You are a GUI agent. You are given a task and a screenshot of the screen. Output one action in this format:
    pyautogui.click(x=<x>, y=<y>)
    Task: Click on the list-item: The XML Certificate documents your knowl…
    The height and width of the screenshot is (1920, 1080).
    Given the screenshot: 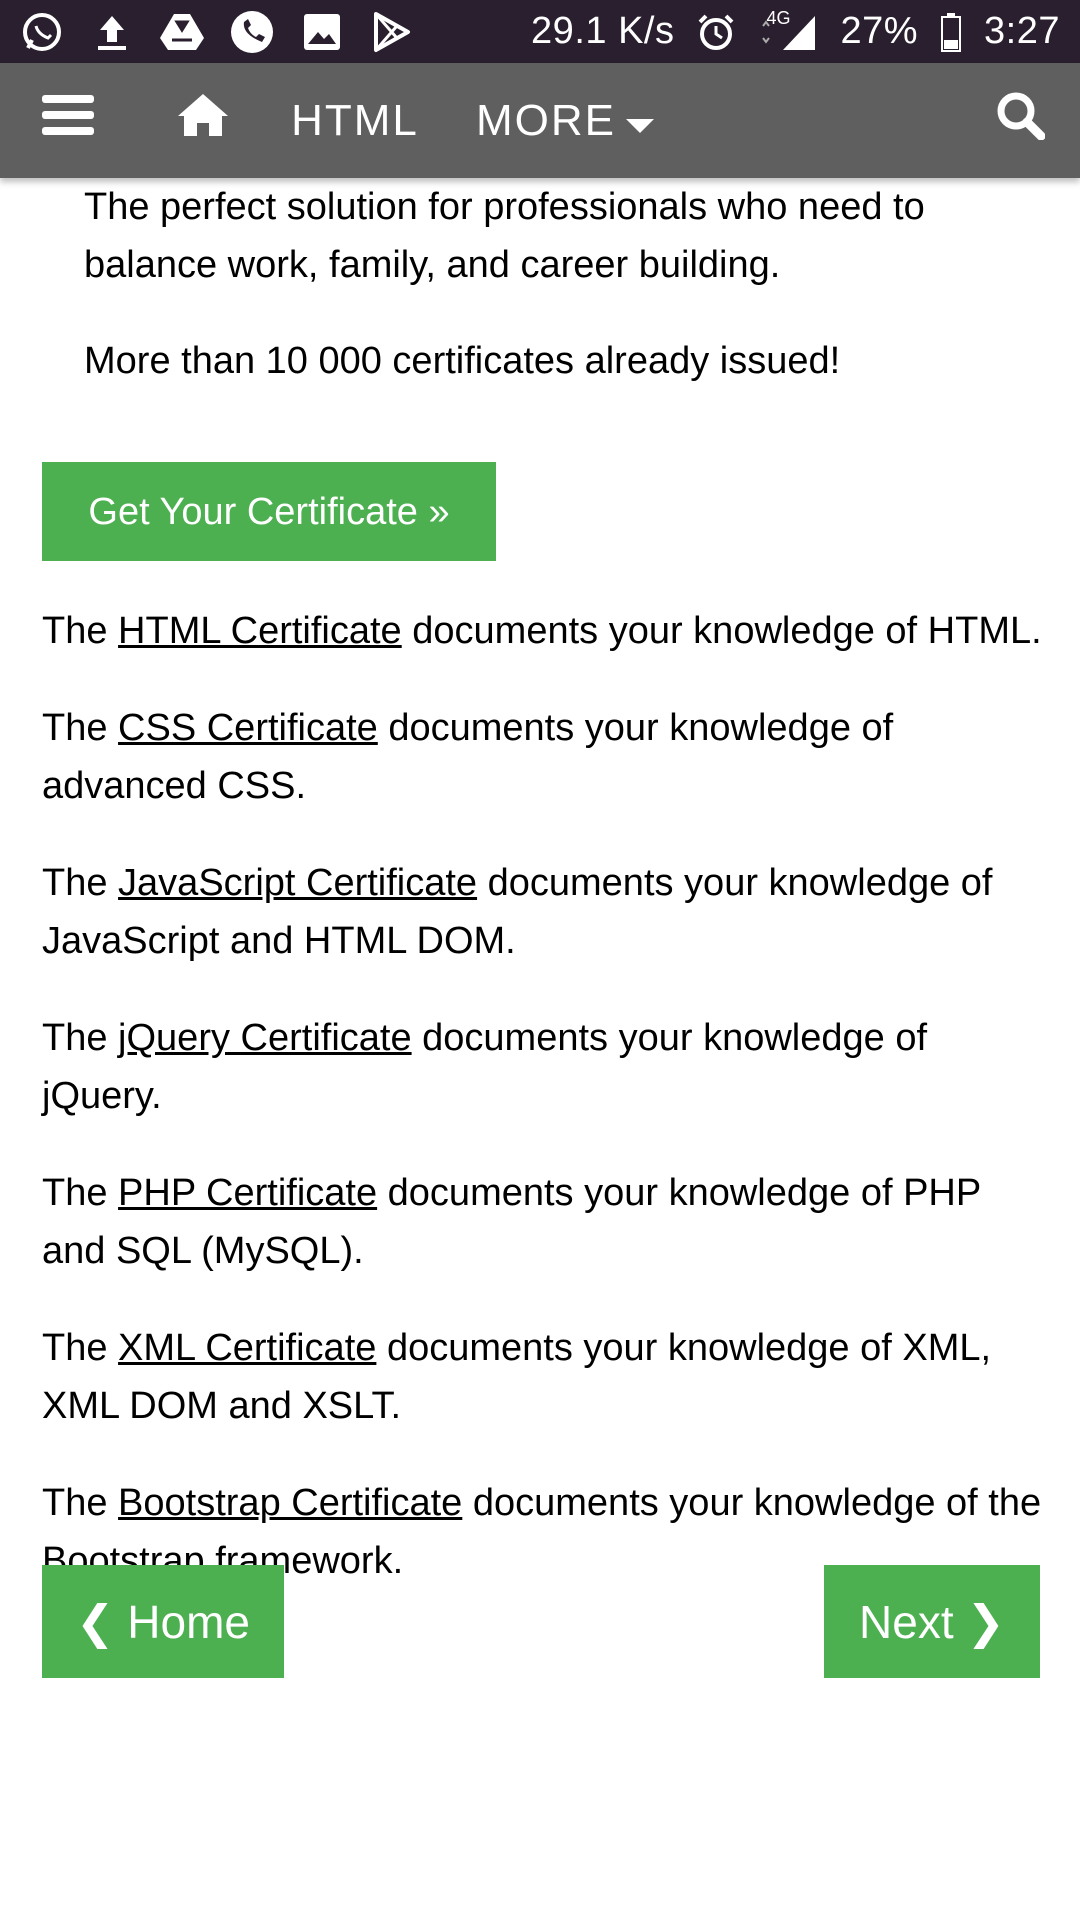 What is the action you would take?
    pyautogui.click(x=517, y=1377)
    